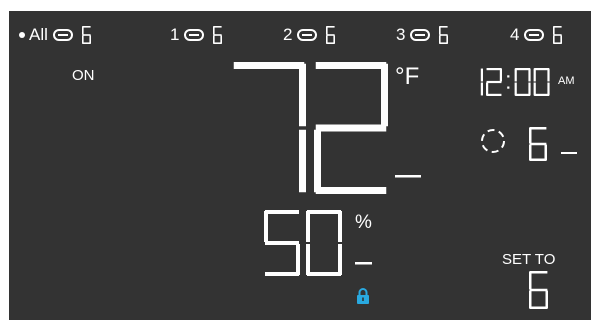 This screenshot has width=600, height=320. I want to click on fan-dash, so click(571, 154).